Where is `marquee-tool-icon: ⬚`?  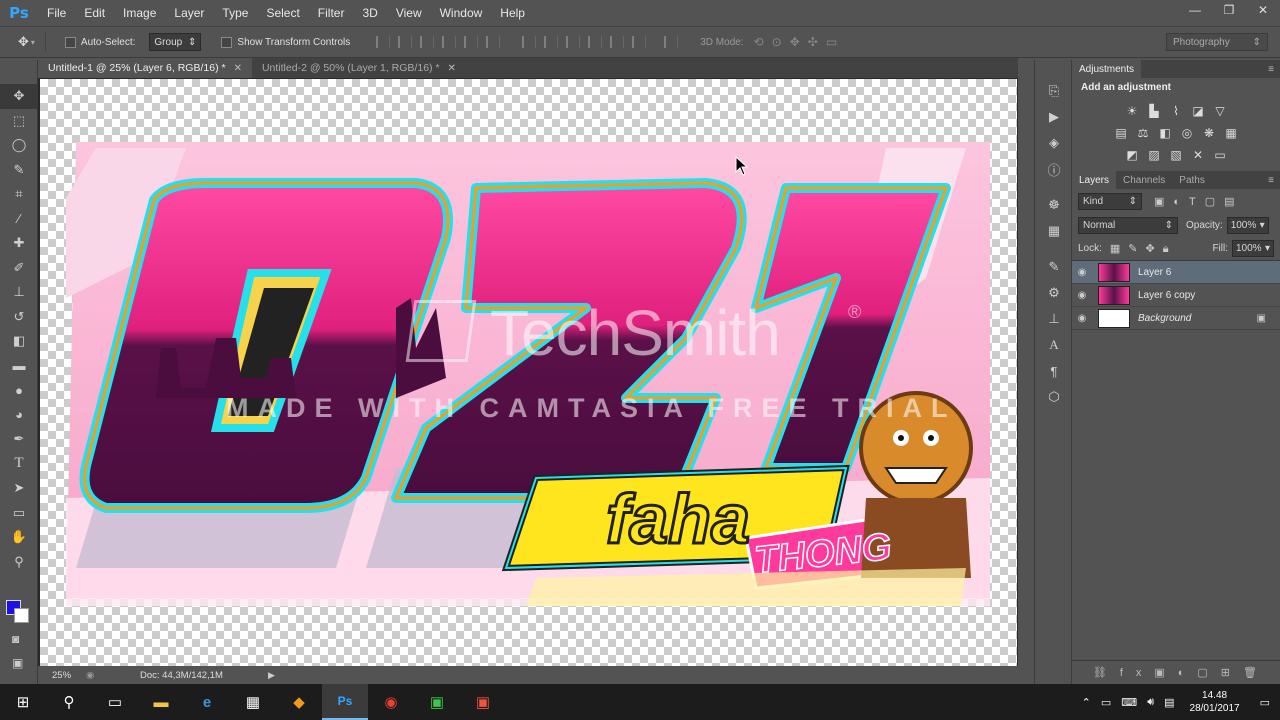
marquee-tool-icon: ⬚ is located at coordinates (19, 121).